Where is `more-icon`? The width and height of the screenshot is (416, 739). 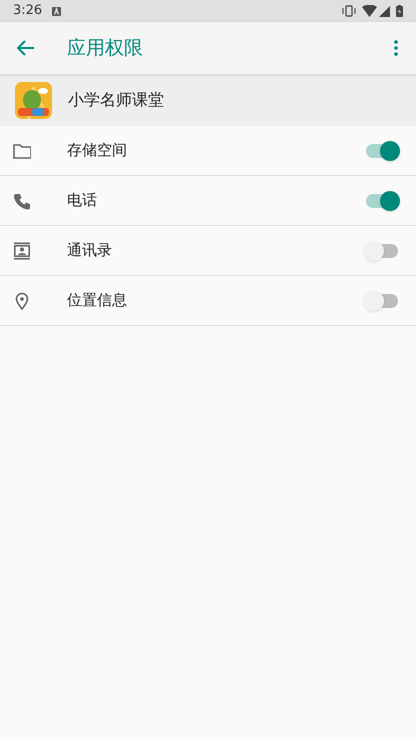 more-icon is located at coordinates (396, 48).